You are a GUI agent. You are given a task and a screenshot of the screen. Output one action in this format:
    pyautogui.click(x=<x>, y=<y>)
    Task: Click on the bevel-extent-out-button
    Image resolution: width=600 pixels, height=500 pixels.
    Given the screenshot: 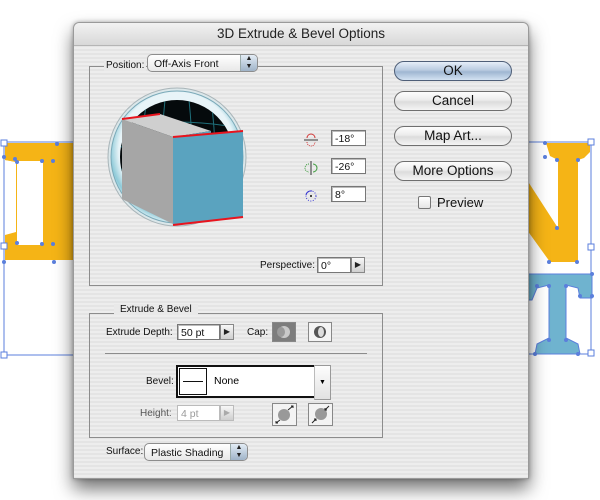 What is the action you would take?
    pyautogui.click(x=284, y=414)
    